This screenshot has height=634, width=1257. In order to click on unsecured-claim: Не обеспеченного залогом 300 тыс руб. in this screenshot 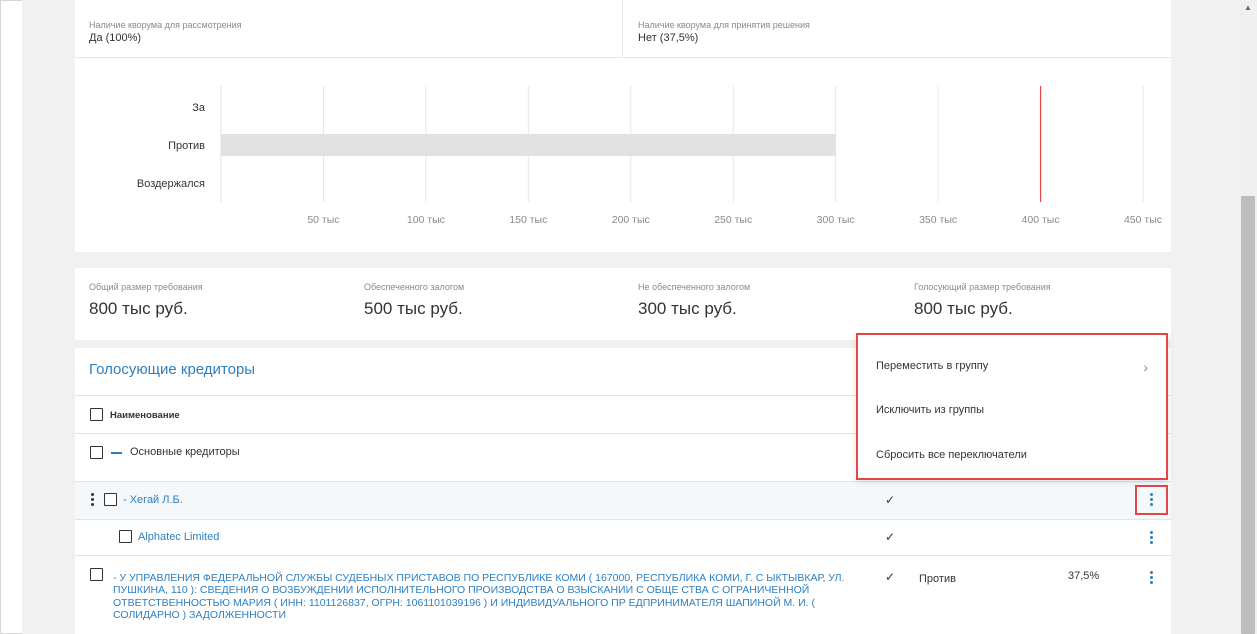, I will do `click(694, 301)`.